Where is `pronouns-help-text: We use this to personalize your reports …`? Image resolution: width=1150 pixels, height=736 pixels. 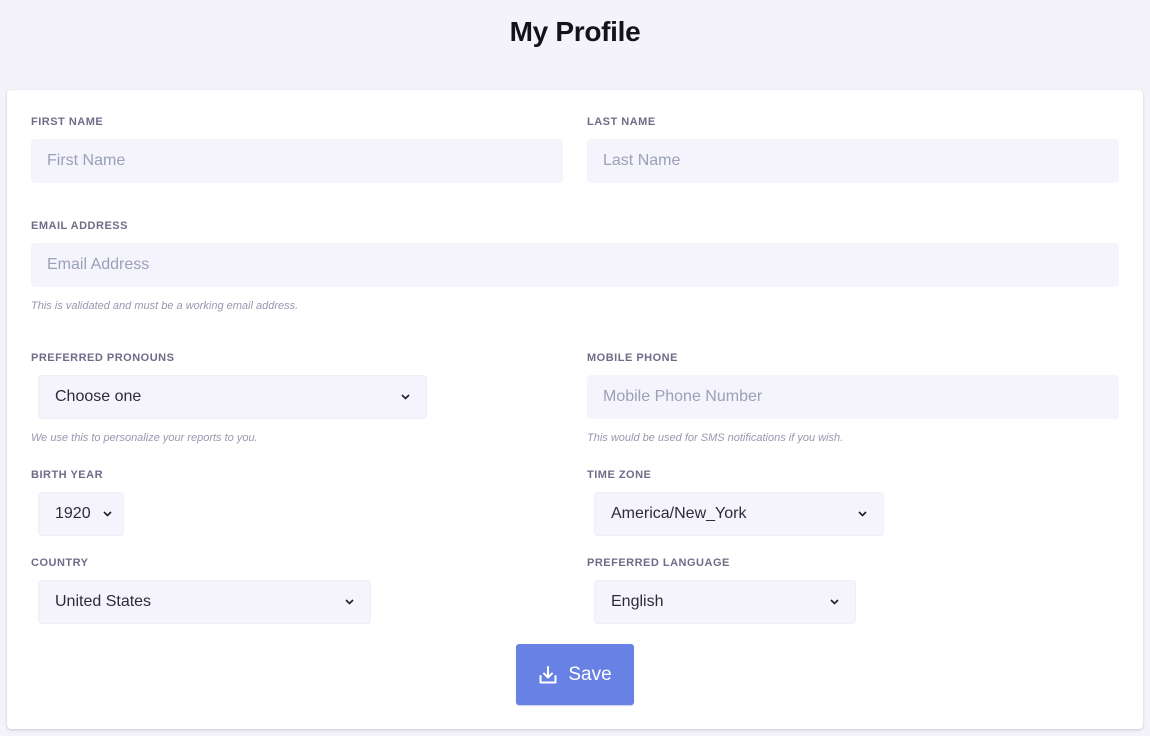
pronouns-help-text: We use this to personalize your reports … is located at coordinates (144, 438).